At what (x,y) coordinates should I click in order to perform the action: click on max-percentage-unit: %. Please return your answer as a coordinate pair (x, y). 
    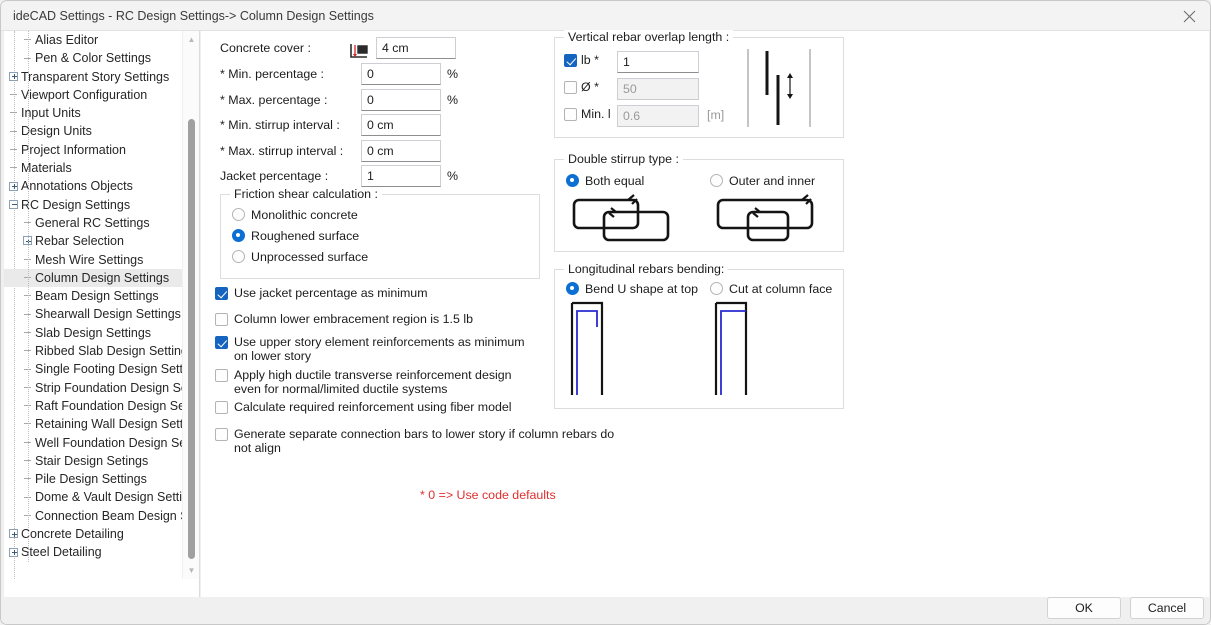
    Looking at the image, I should click on (453, 100).